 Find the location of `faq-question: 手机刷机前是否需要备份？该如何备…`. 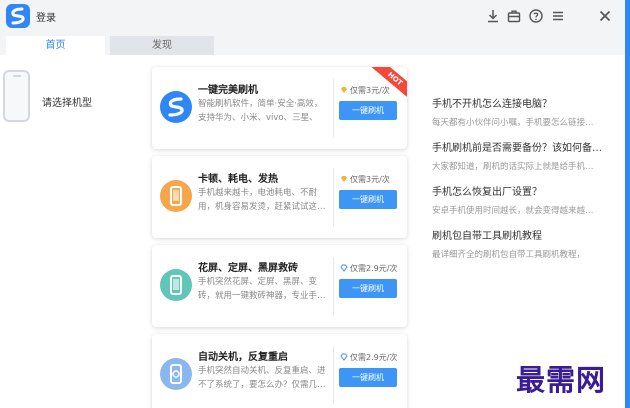

faq-question: 手机刷机前是否需要备份？该如何备… is located at coordinates (527, 146).